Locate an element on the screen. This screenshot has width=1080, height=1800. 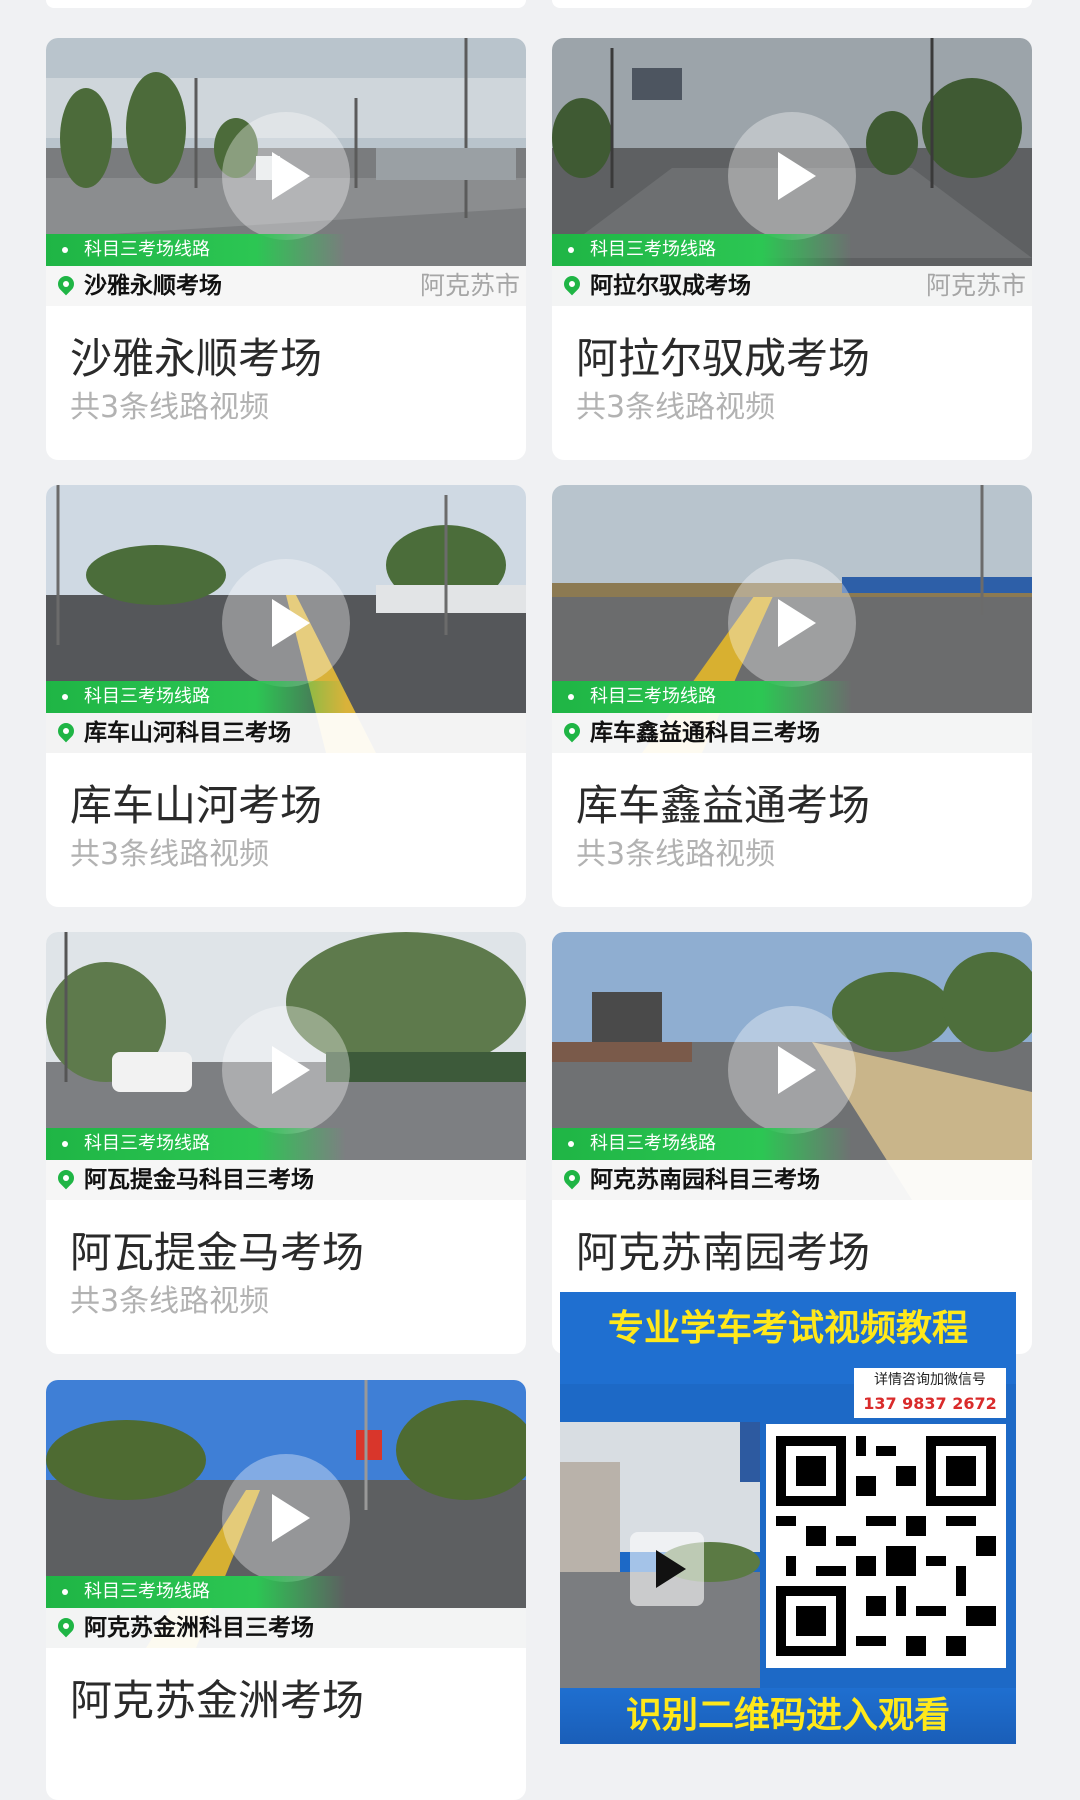
venue-card: 科目三考场线路 阿瓦提金马科目三考场 阿瓦提金马考场 共3条线路视频 is located at coordinates (286, 1143).